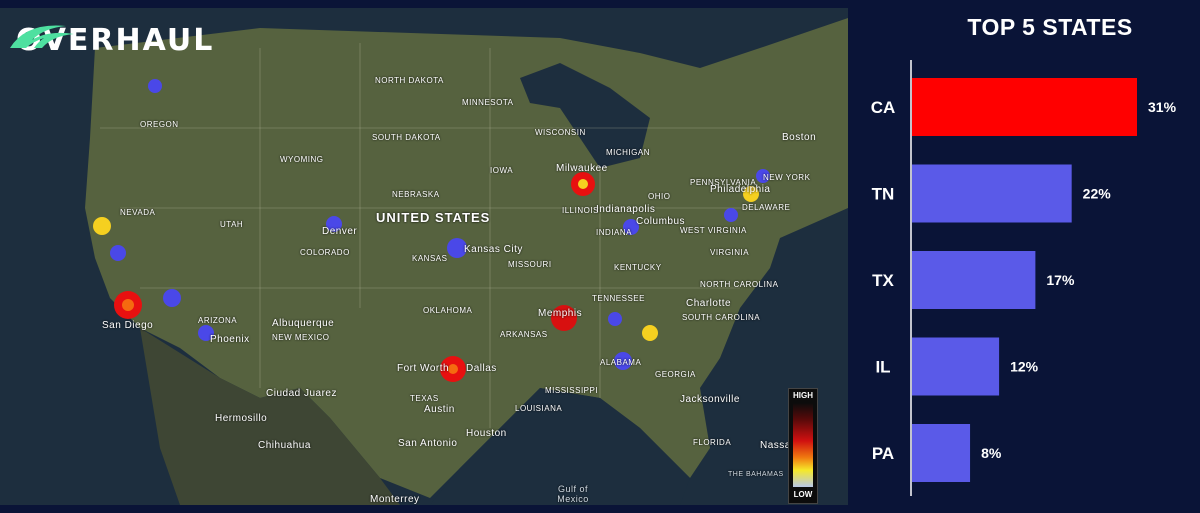  I want to click on state-label: ILLINOIS, so click(580, 210).